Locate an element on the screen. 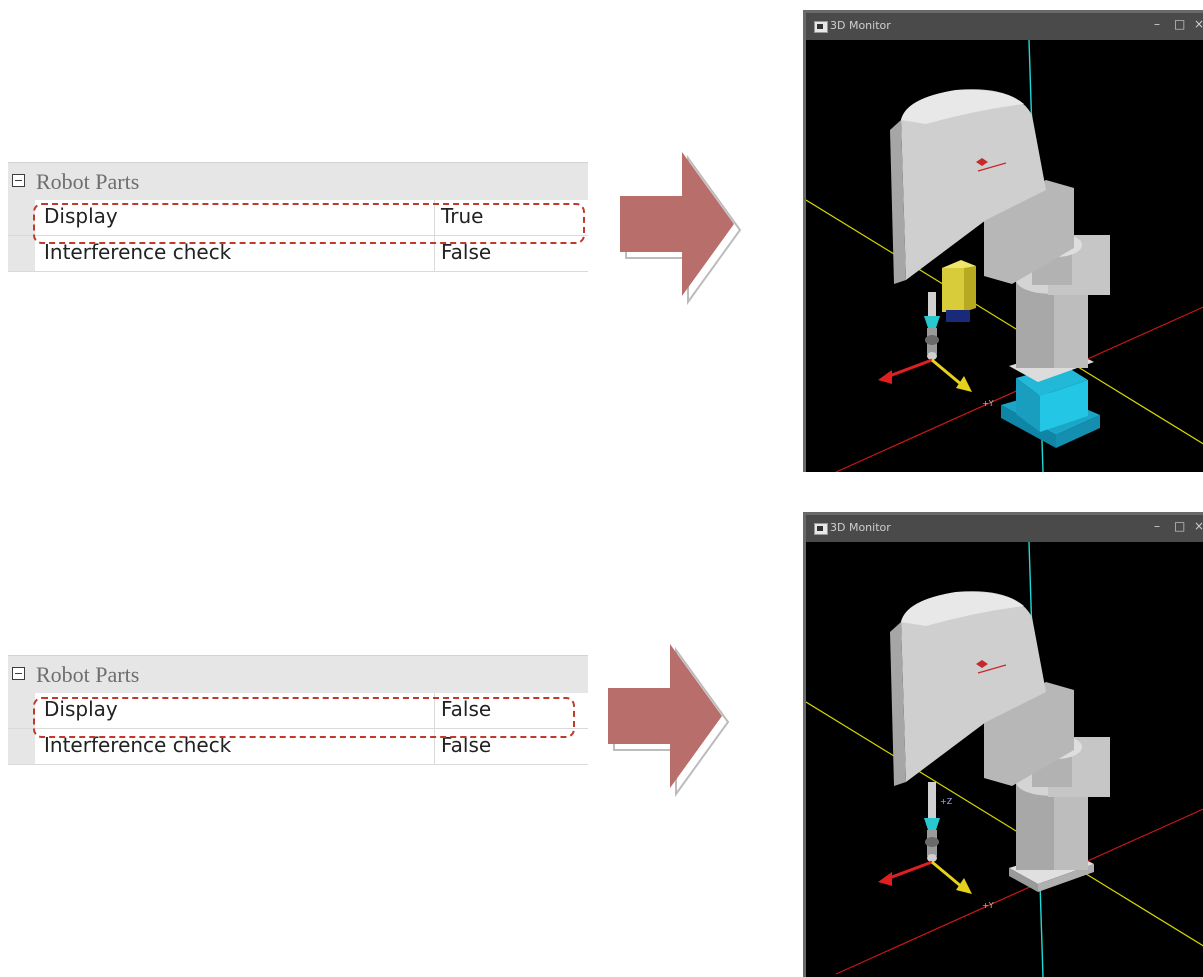 This screenshot has width=1203, height=977. 3d-viewport: +Y is located at coordinates (1004, 256).